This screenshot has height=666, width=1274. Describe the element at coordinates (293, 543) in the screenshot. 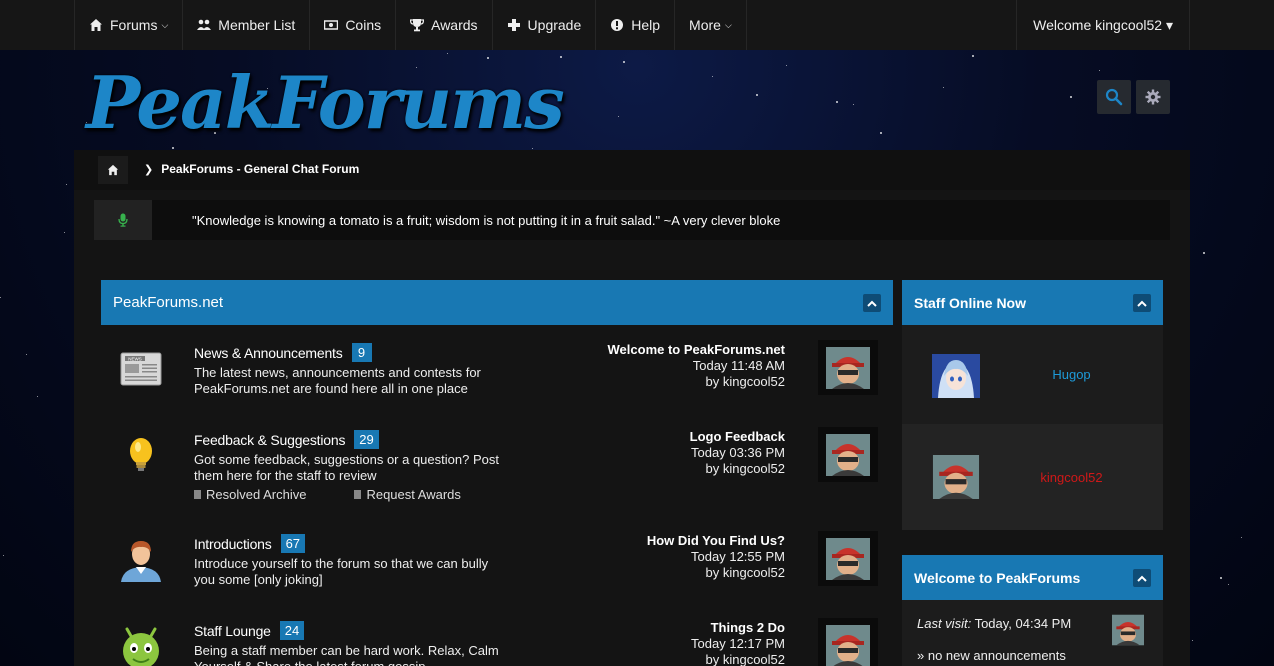

I see `thread-count-badge: 67` at that location.